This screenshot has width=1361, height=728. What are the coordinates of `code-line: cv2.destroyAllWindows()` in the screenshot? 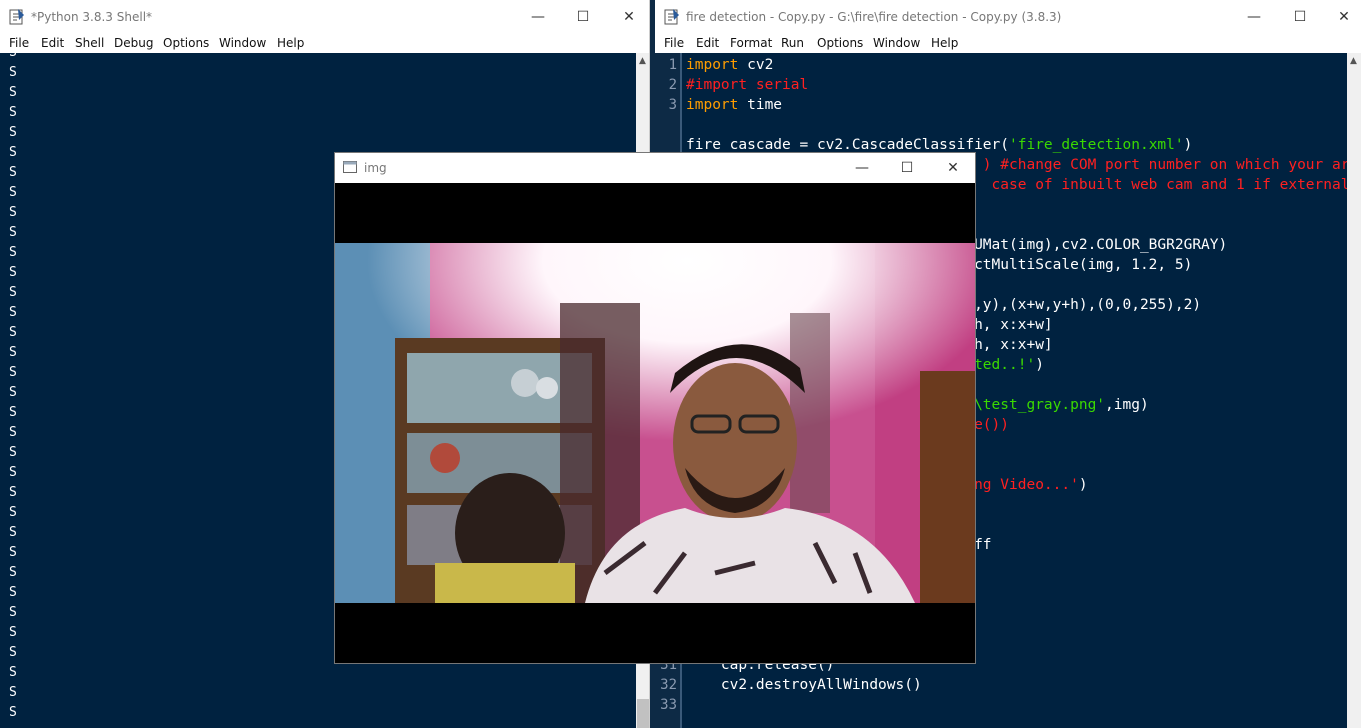 It's located at (804, 685).